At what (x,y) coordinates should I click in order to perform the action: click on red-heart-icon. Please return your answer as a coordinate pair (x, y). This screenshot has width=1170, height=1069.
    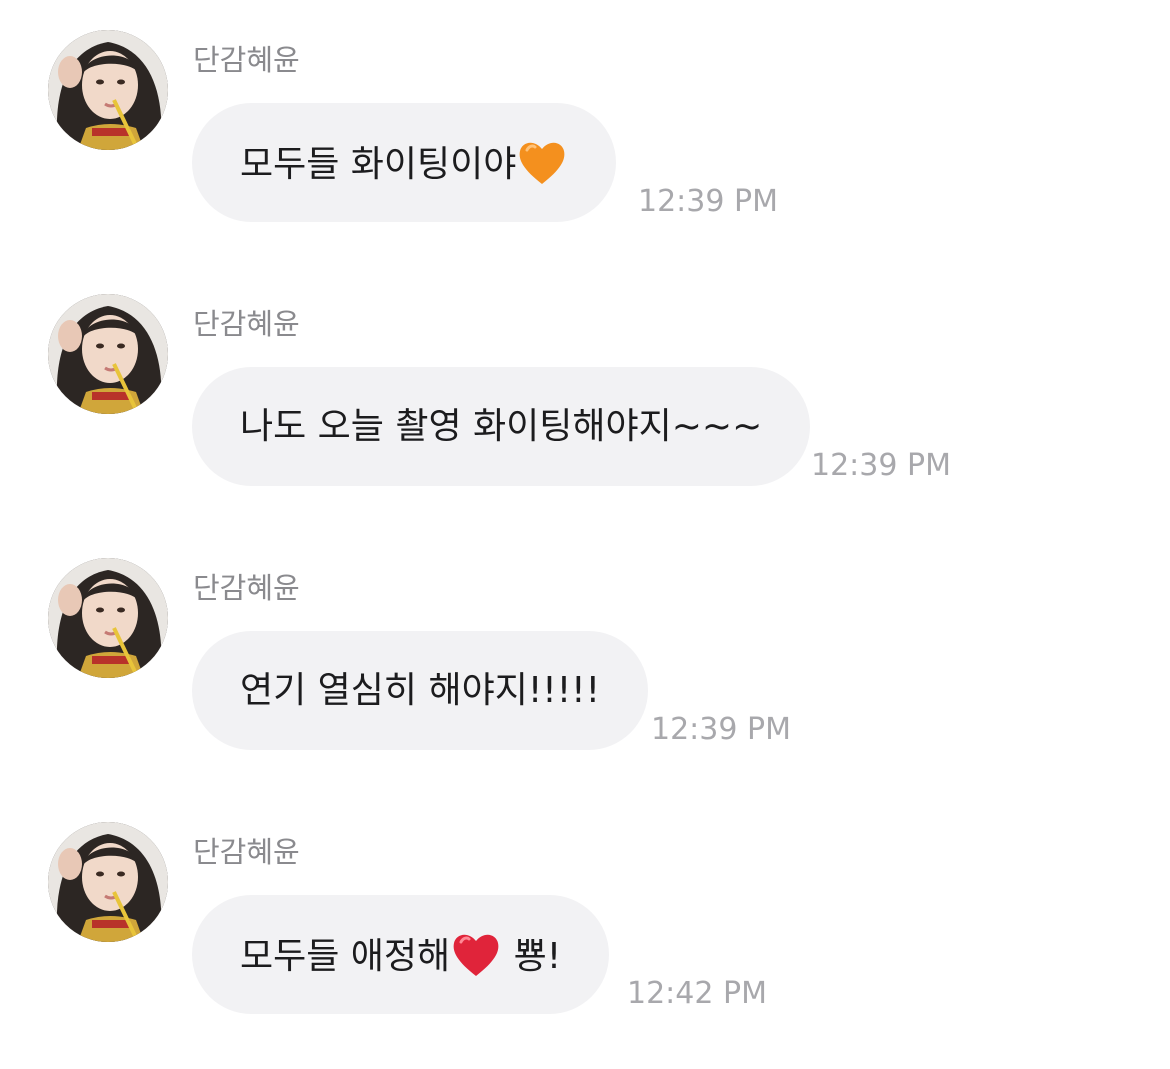
    Looking at the image, I should click on (476, 954).